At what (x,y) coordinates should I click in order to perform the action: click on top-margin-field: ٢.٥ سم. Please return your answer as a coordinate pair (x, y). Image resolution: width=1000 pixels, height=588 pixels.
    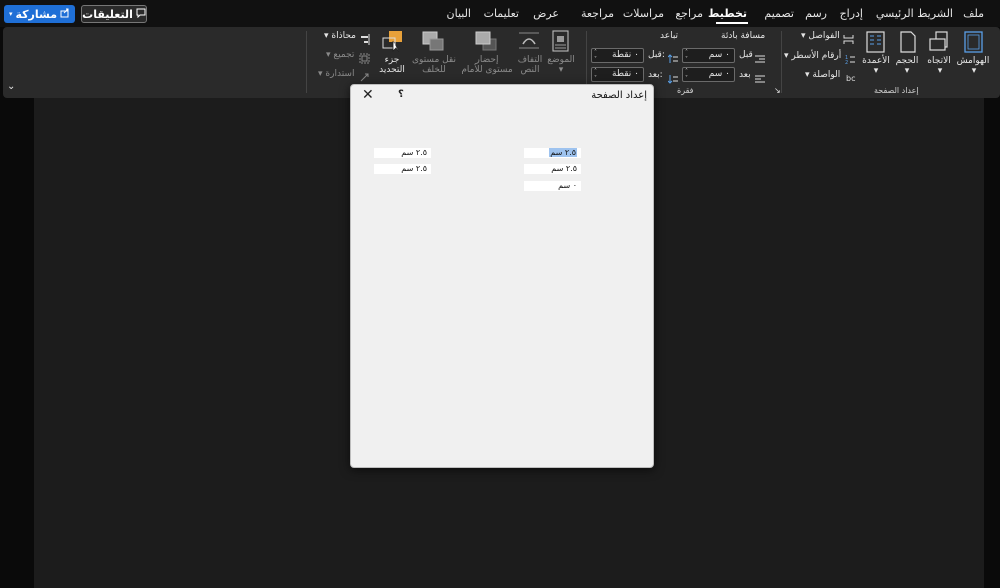
    Looking at the image, I should click on (552, 153).